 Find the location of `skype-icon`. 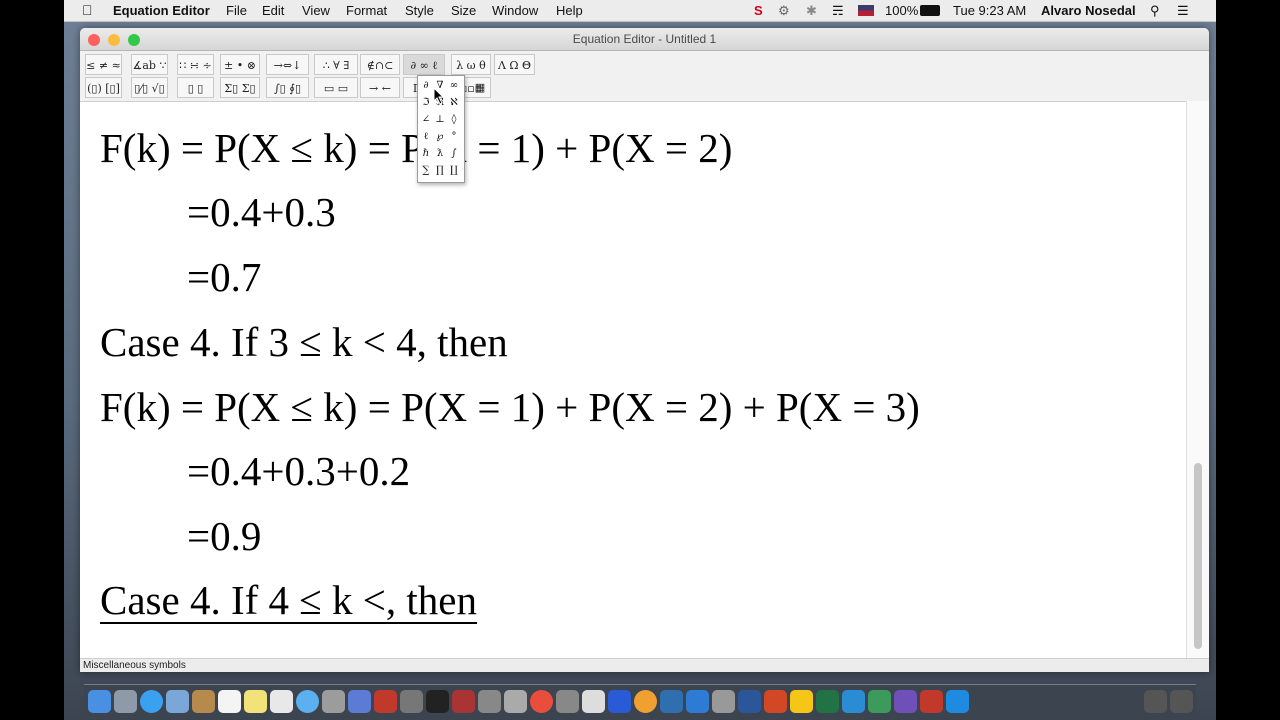

skype-icon is located at coordinates (957, 701).